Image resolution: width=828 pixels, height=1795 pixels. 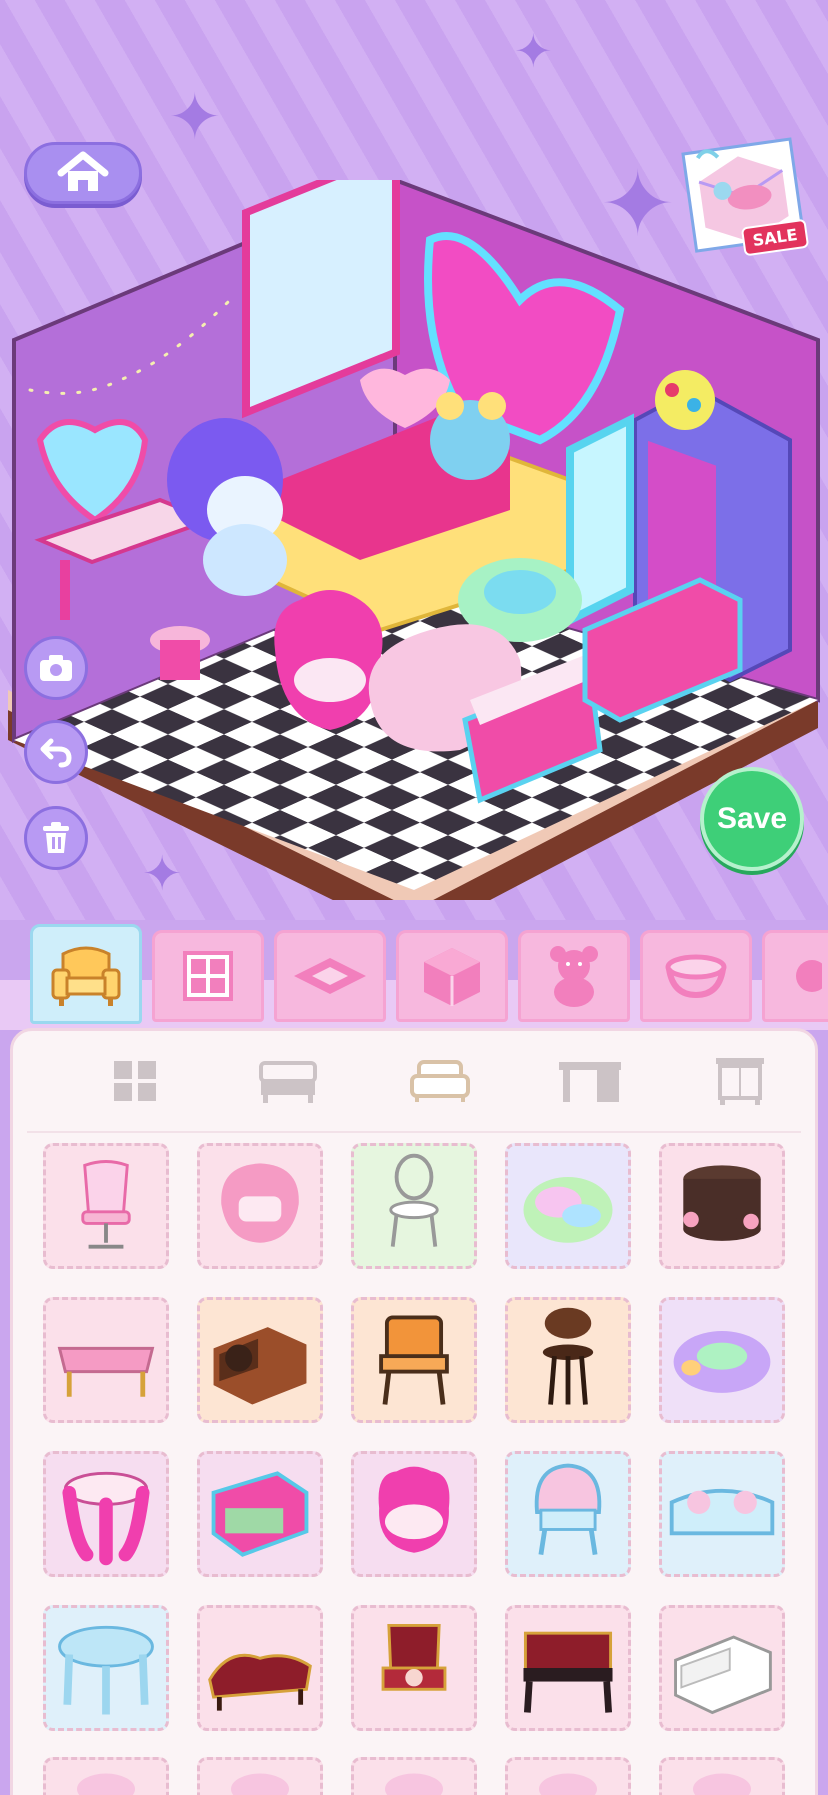 I want to click on subtab-beds, so click(x=288, y=1081).